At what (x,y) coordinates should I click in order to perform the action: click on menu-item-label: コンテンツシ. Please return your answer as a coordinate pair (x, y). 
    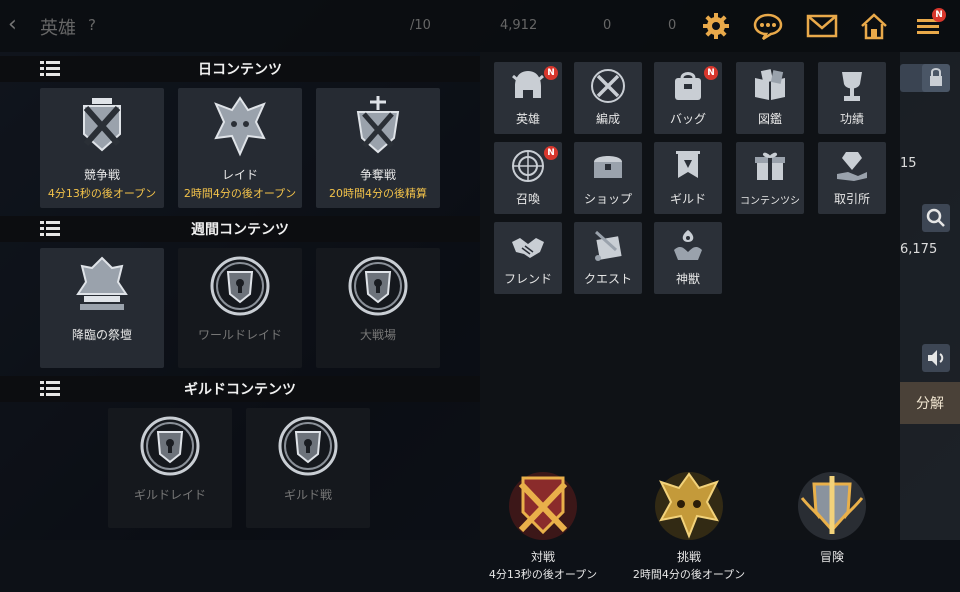
    Looking at the image, I should click on (770, 201).